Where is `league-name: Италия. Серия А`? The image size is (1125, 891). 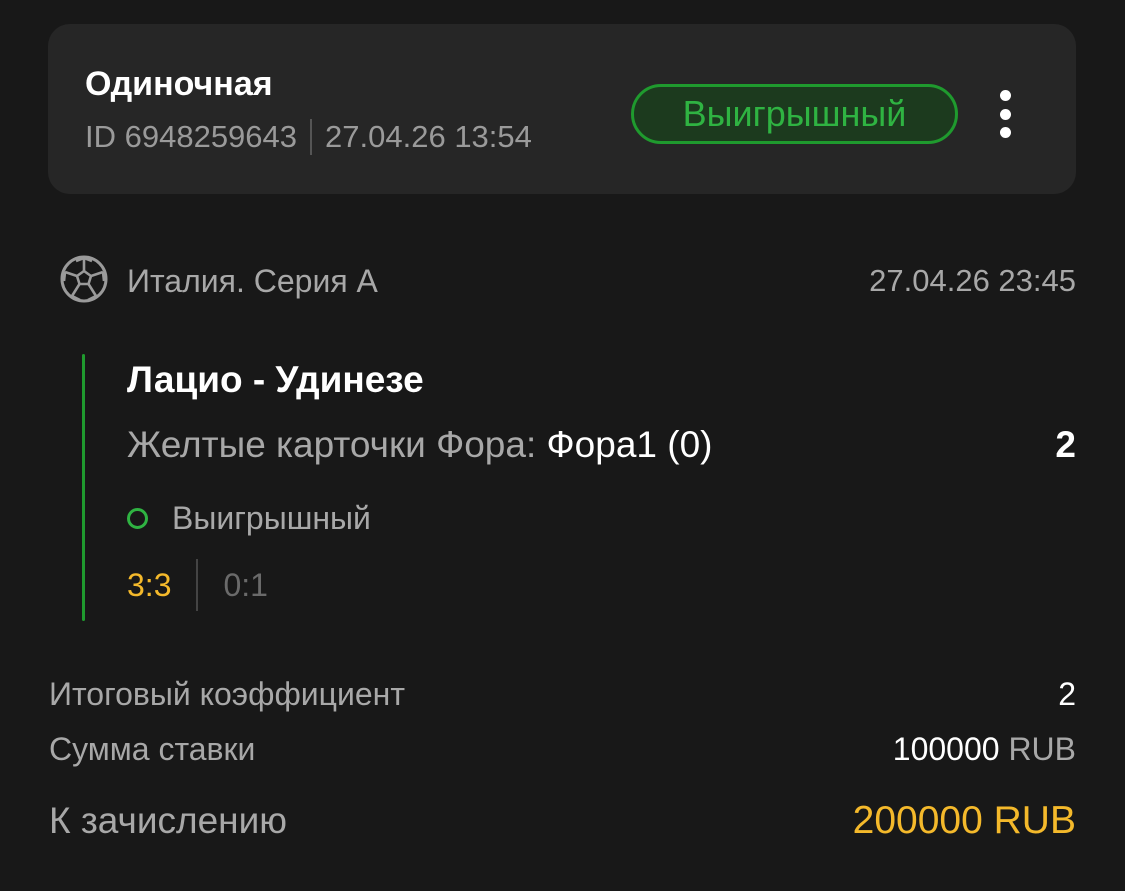 league-name: Италия. Серия А is located at coordinates (252, 281).